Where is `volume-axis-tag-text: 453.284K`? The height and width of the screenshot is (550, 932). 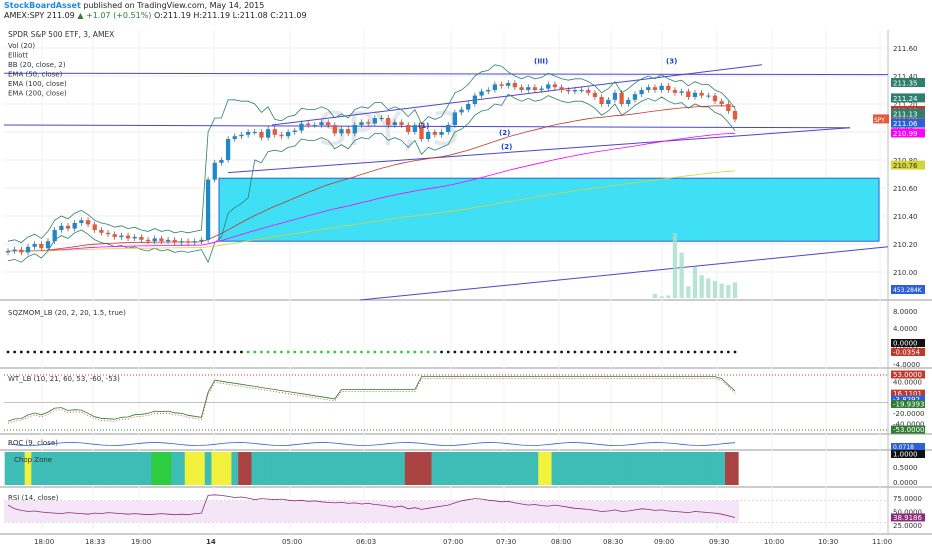 volume-axis-tag-text: 453.284K is located at coordinates (908, 290).